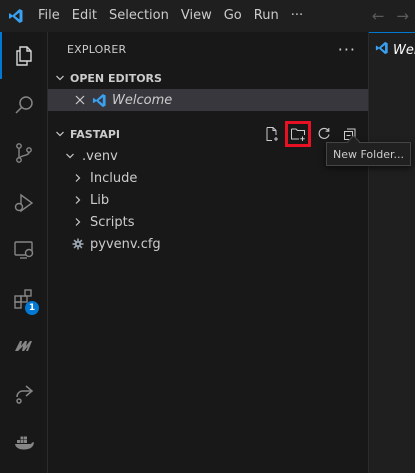  What do you see at coordinates (233, 16) in the screenshot?
I see `menu-go: Go` at bounding box center [233, 16].